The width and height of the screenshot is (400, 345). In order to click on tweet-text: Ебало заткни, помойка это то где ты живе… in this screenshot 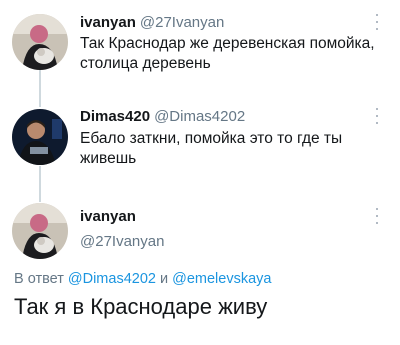, I will do `click(230, 149)`.